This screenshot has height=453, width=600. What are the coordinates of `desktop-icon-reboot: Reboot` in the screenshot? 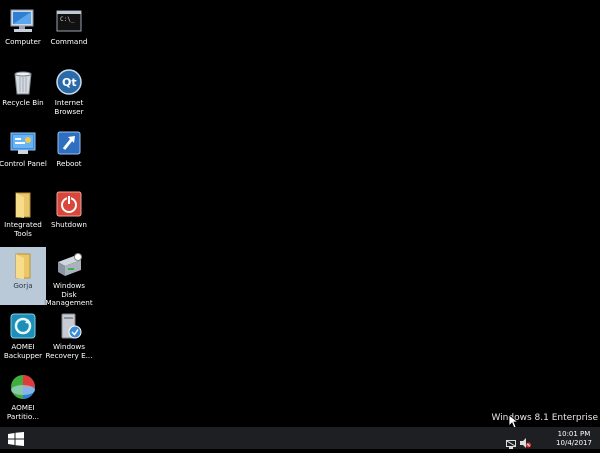 It's located at (69, 154).